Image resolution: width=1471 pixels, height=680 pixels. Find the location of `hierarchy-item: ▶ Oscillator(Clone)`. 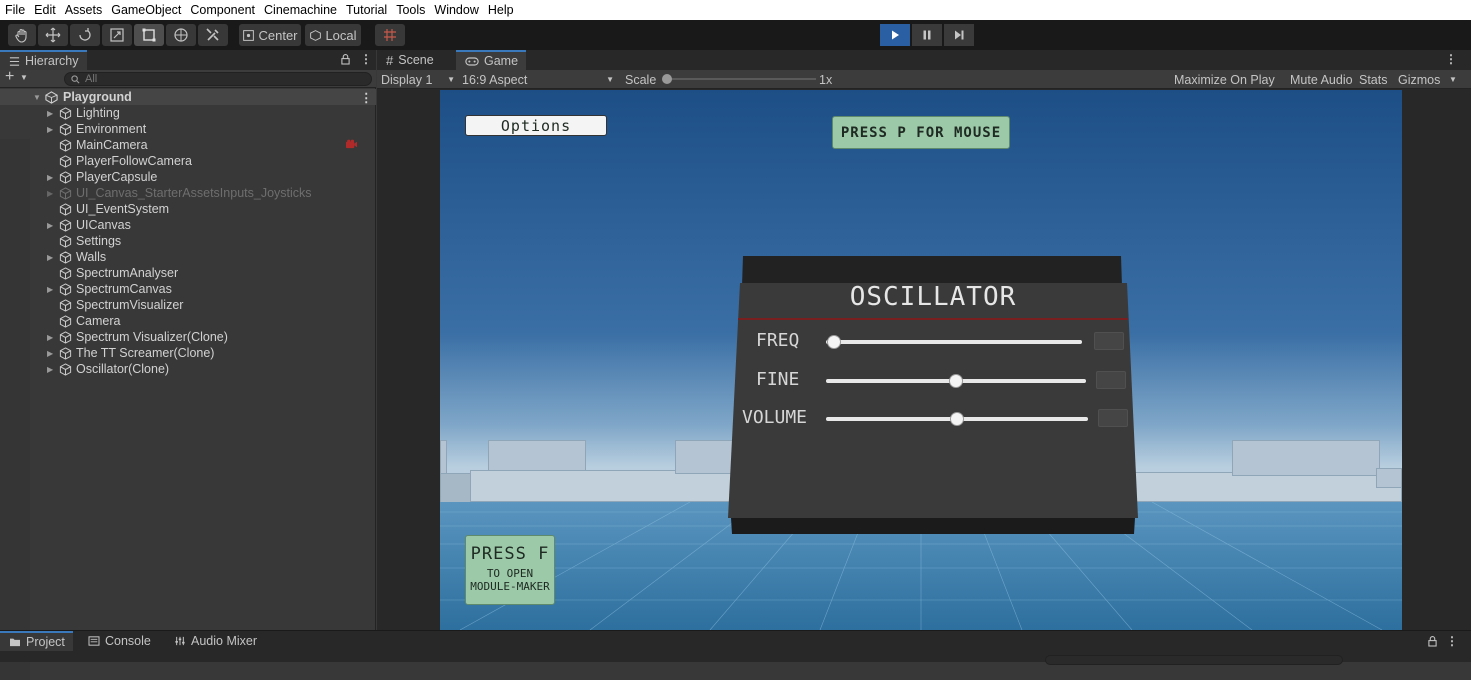

hierarchy-item: ▶ Oscillator(Clone) is located at coordinates (188, 369).